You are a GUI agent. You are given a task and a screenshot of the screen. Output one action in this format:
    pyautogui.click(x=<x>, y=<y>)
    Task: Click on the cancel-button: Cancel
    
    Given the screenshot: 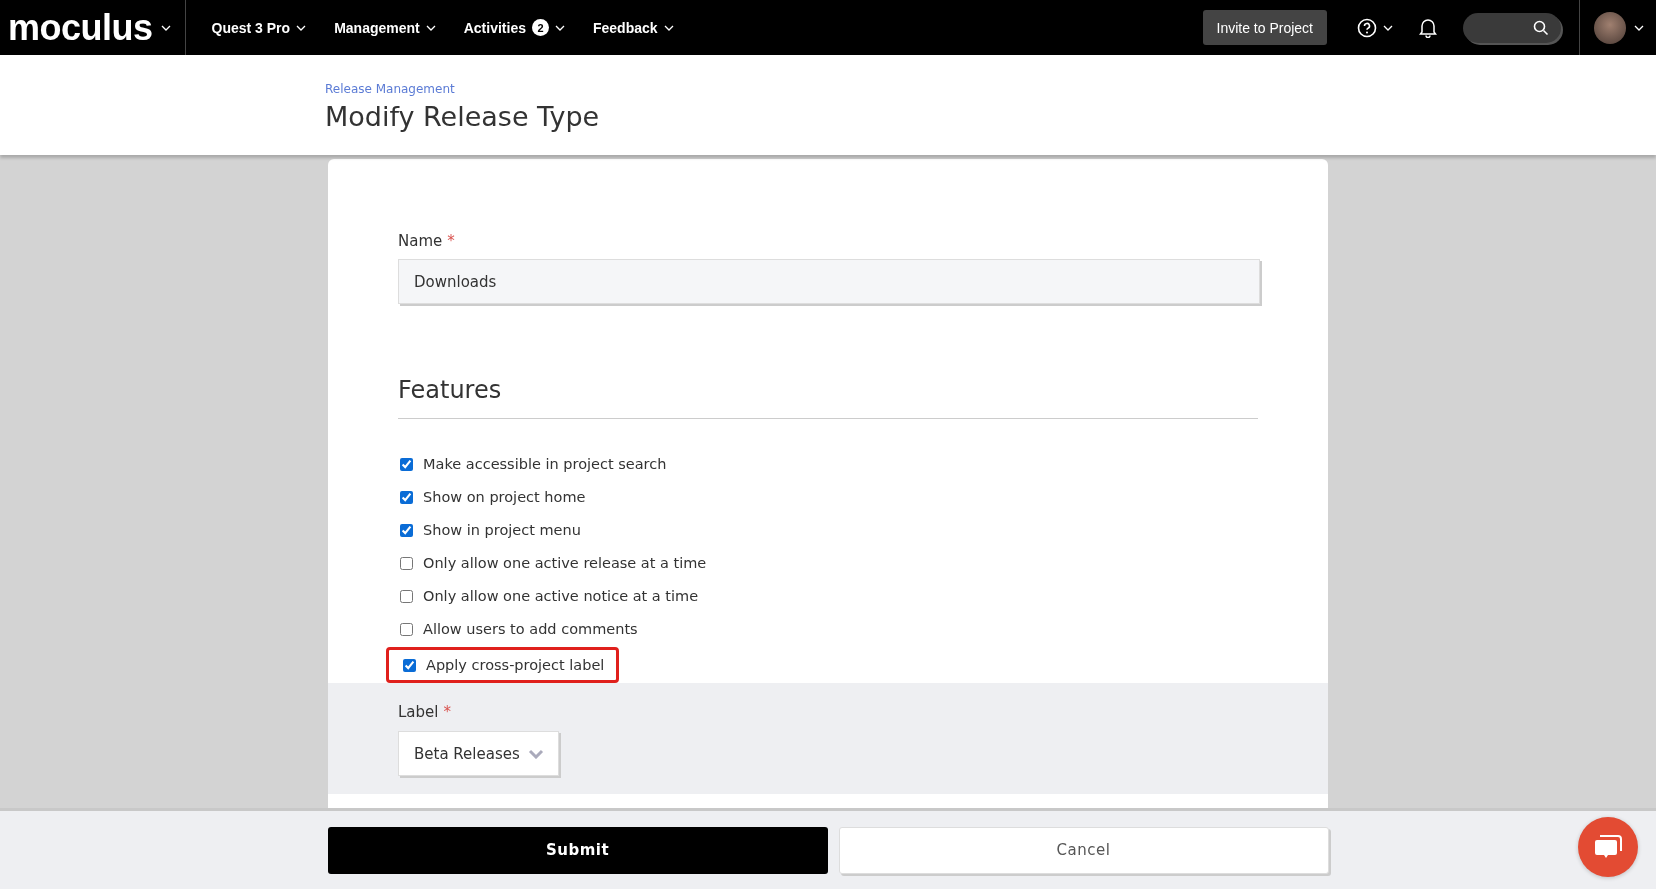 What is the action you would take?
    pyautogui.click(x=1083, y=850)
    